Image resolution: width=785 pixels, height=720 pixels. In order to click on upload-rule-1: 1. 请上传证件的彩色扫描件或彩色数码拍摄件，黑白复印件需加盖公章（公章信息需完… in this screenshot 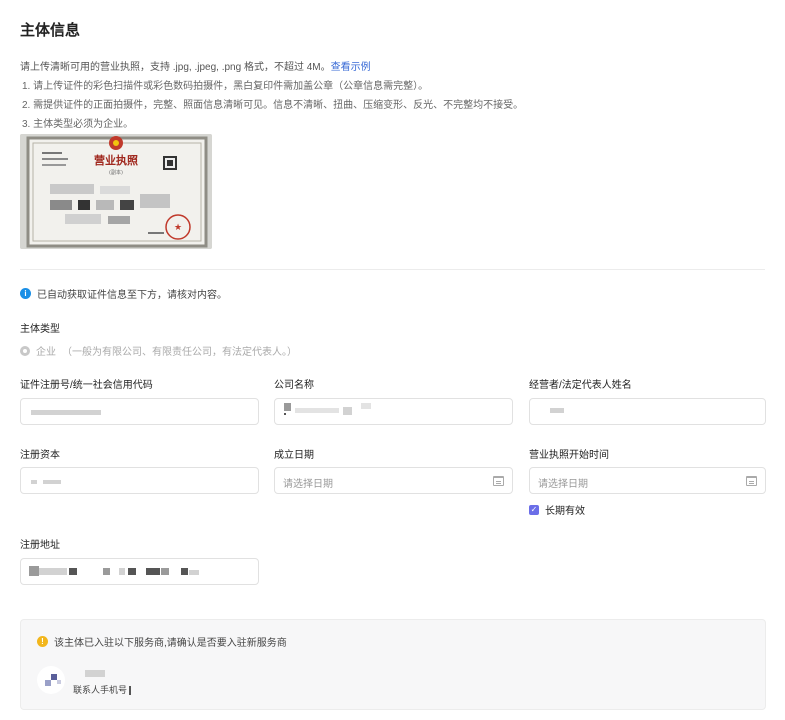, I will do `click(225, 86)`.